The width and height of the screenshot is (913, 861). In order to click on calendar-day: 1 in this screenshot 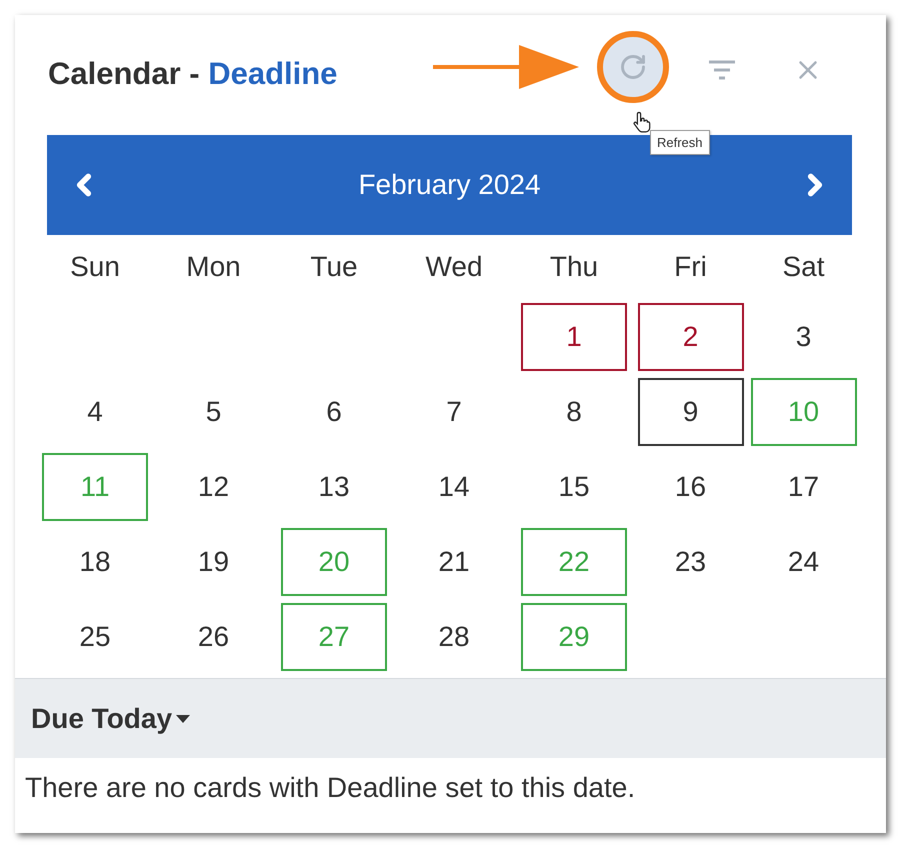, I will do `click(574, 336)`.